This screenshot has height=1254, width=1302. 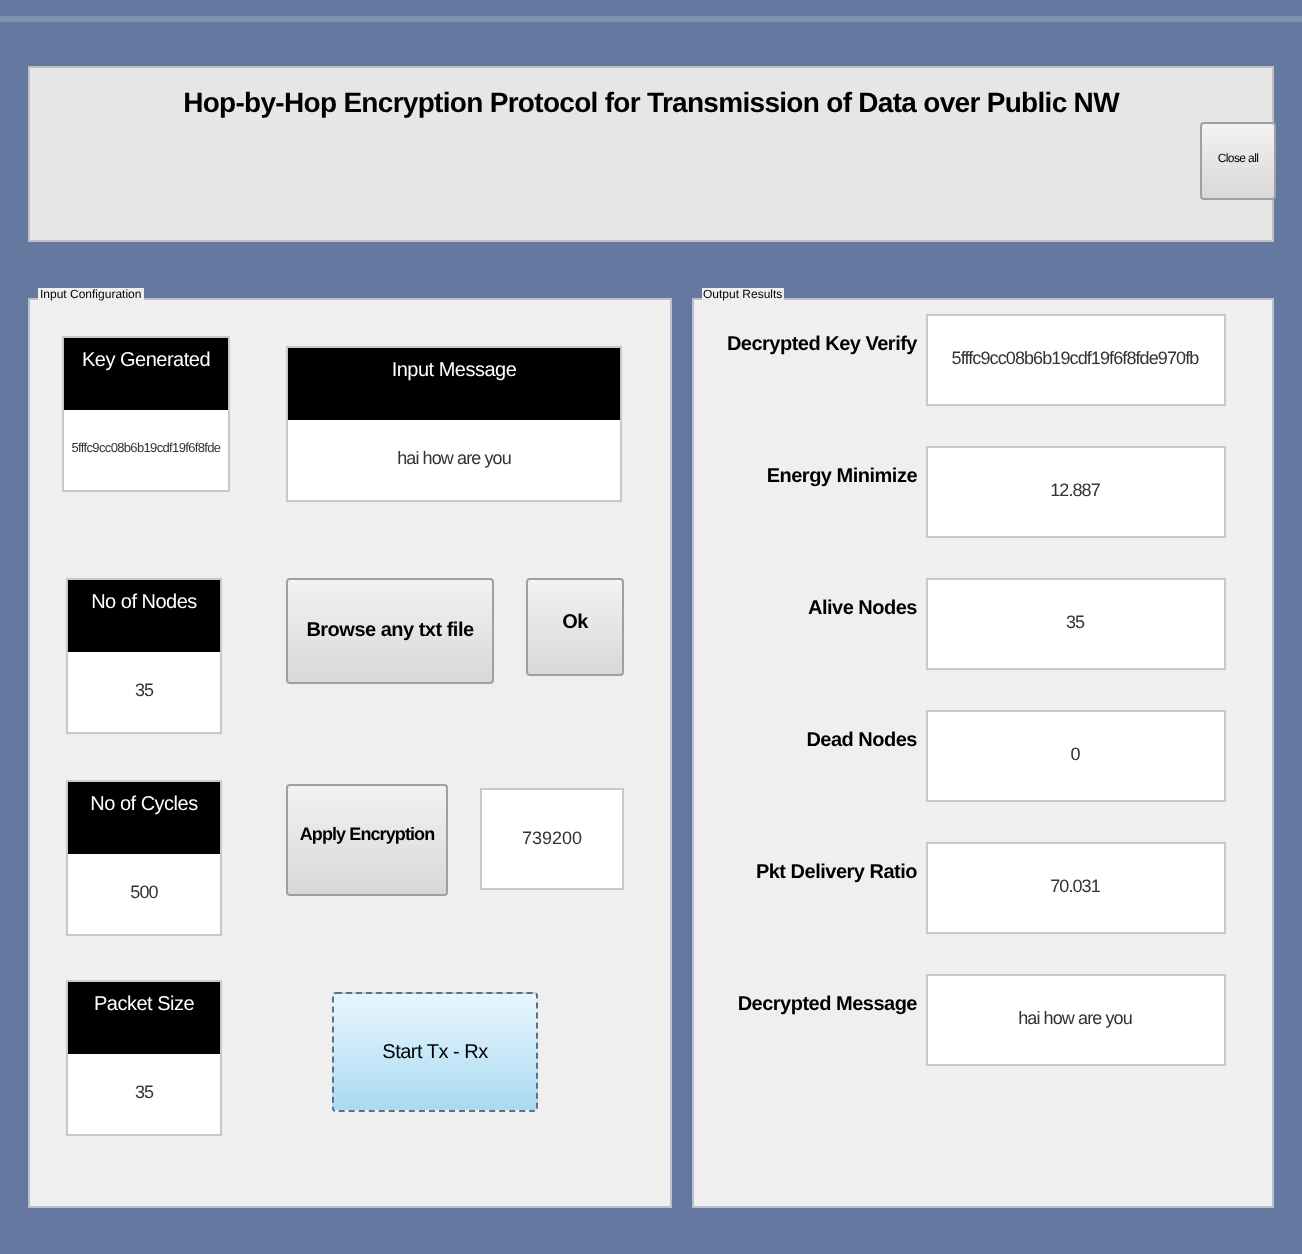 What do you see at coordinates (575, 627) in the screenshot?
I see `ok-button: Ok` at bounding box center [575, 627].